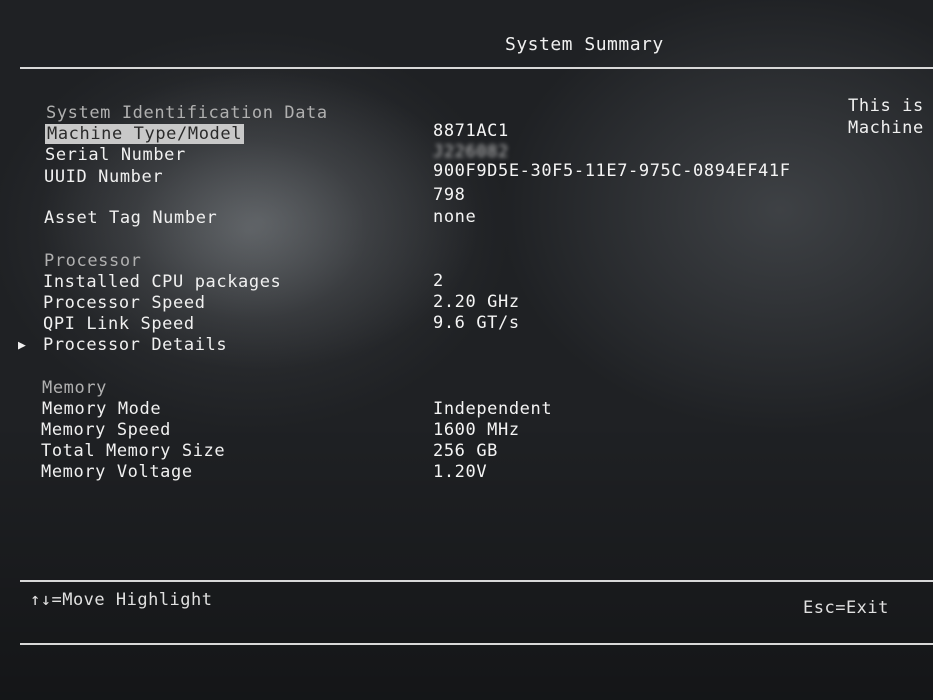 Image resolution: width=933 pixels, height=700 pixels. Describe the element at coordinates (449, 195) in the screenshot. I see `uuid-value-line2: 798` at that location.